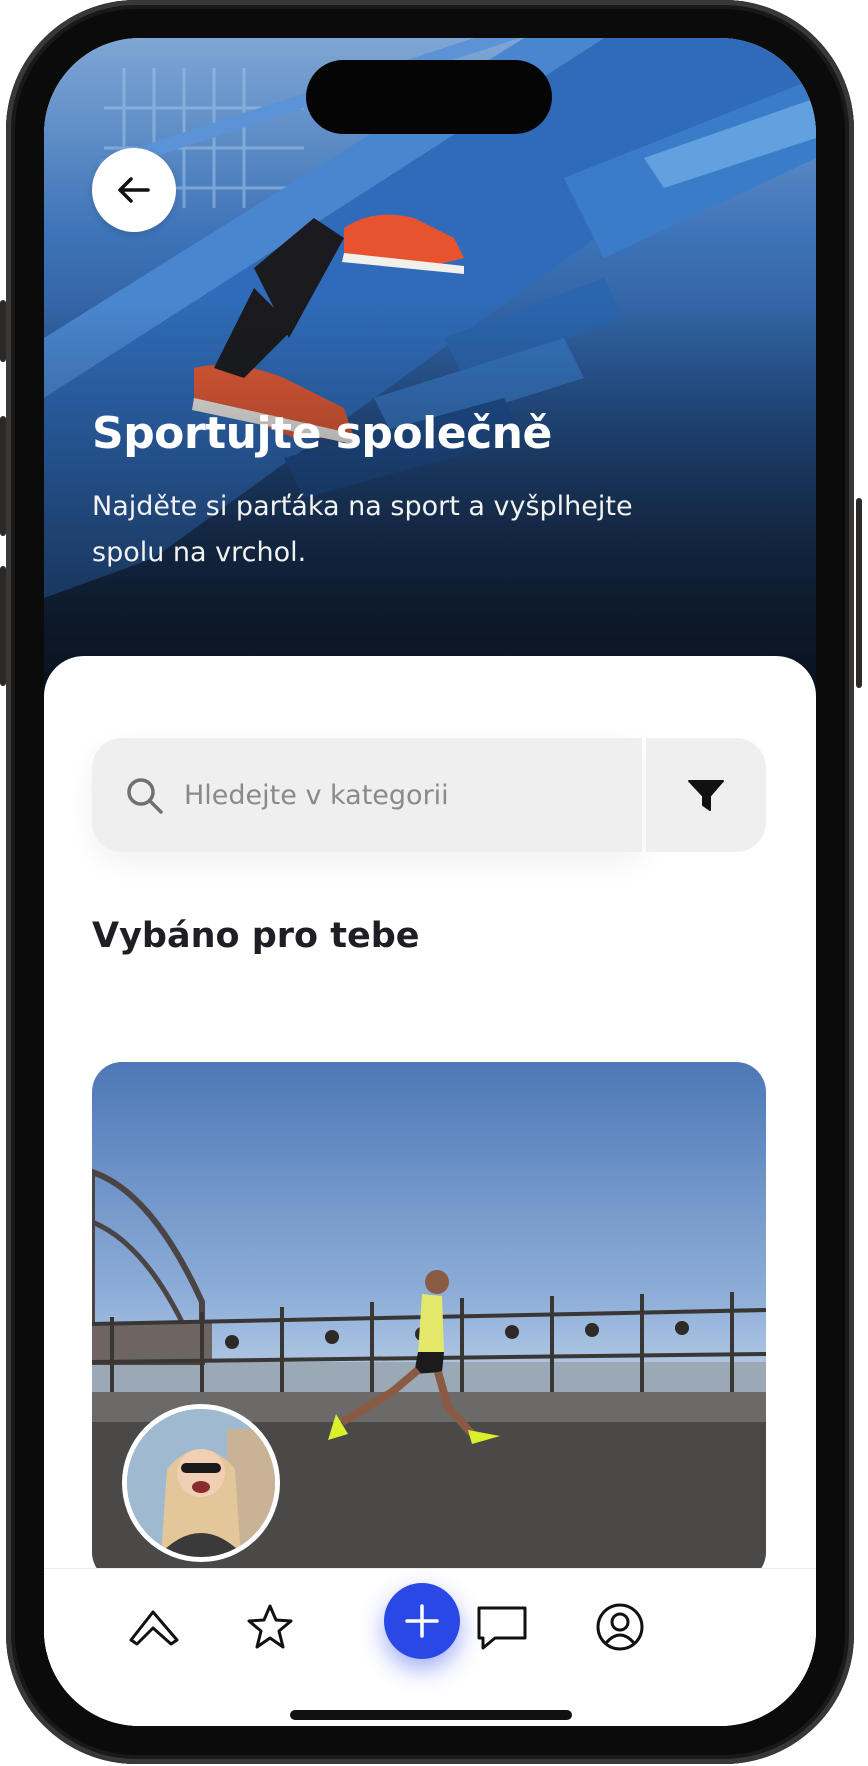  I want to click on tab-favorites, so click(270, 1627).